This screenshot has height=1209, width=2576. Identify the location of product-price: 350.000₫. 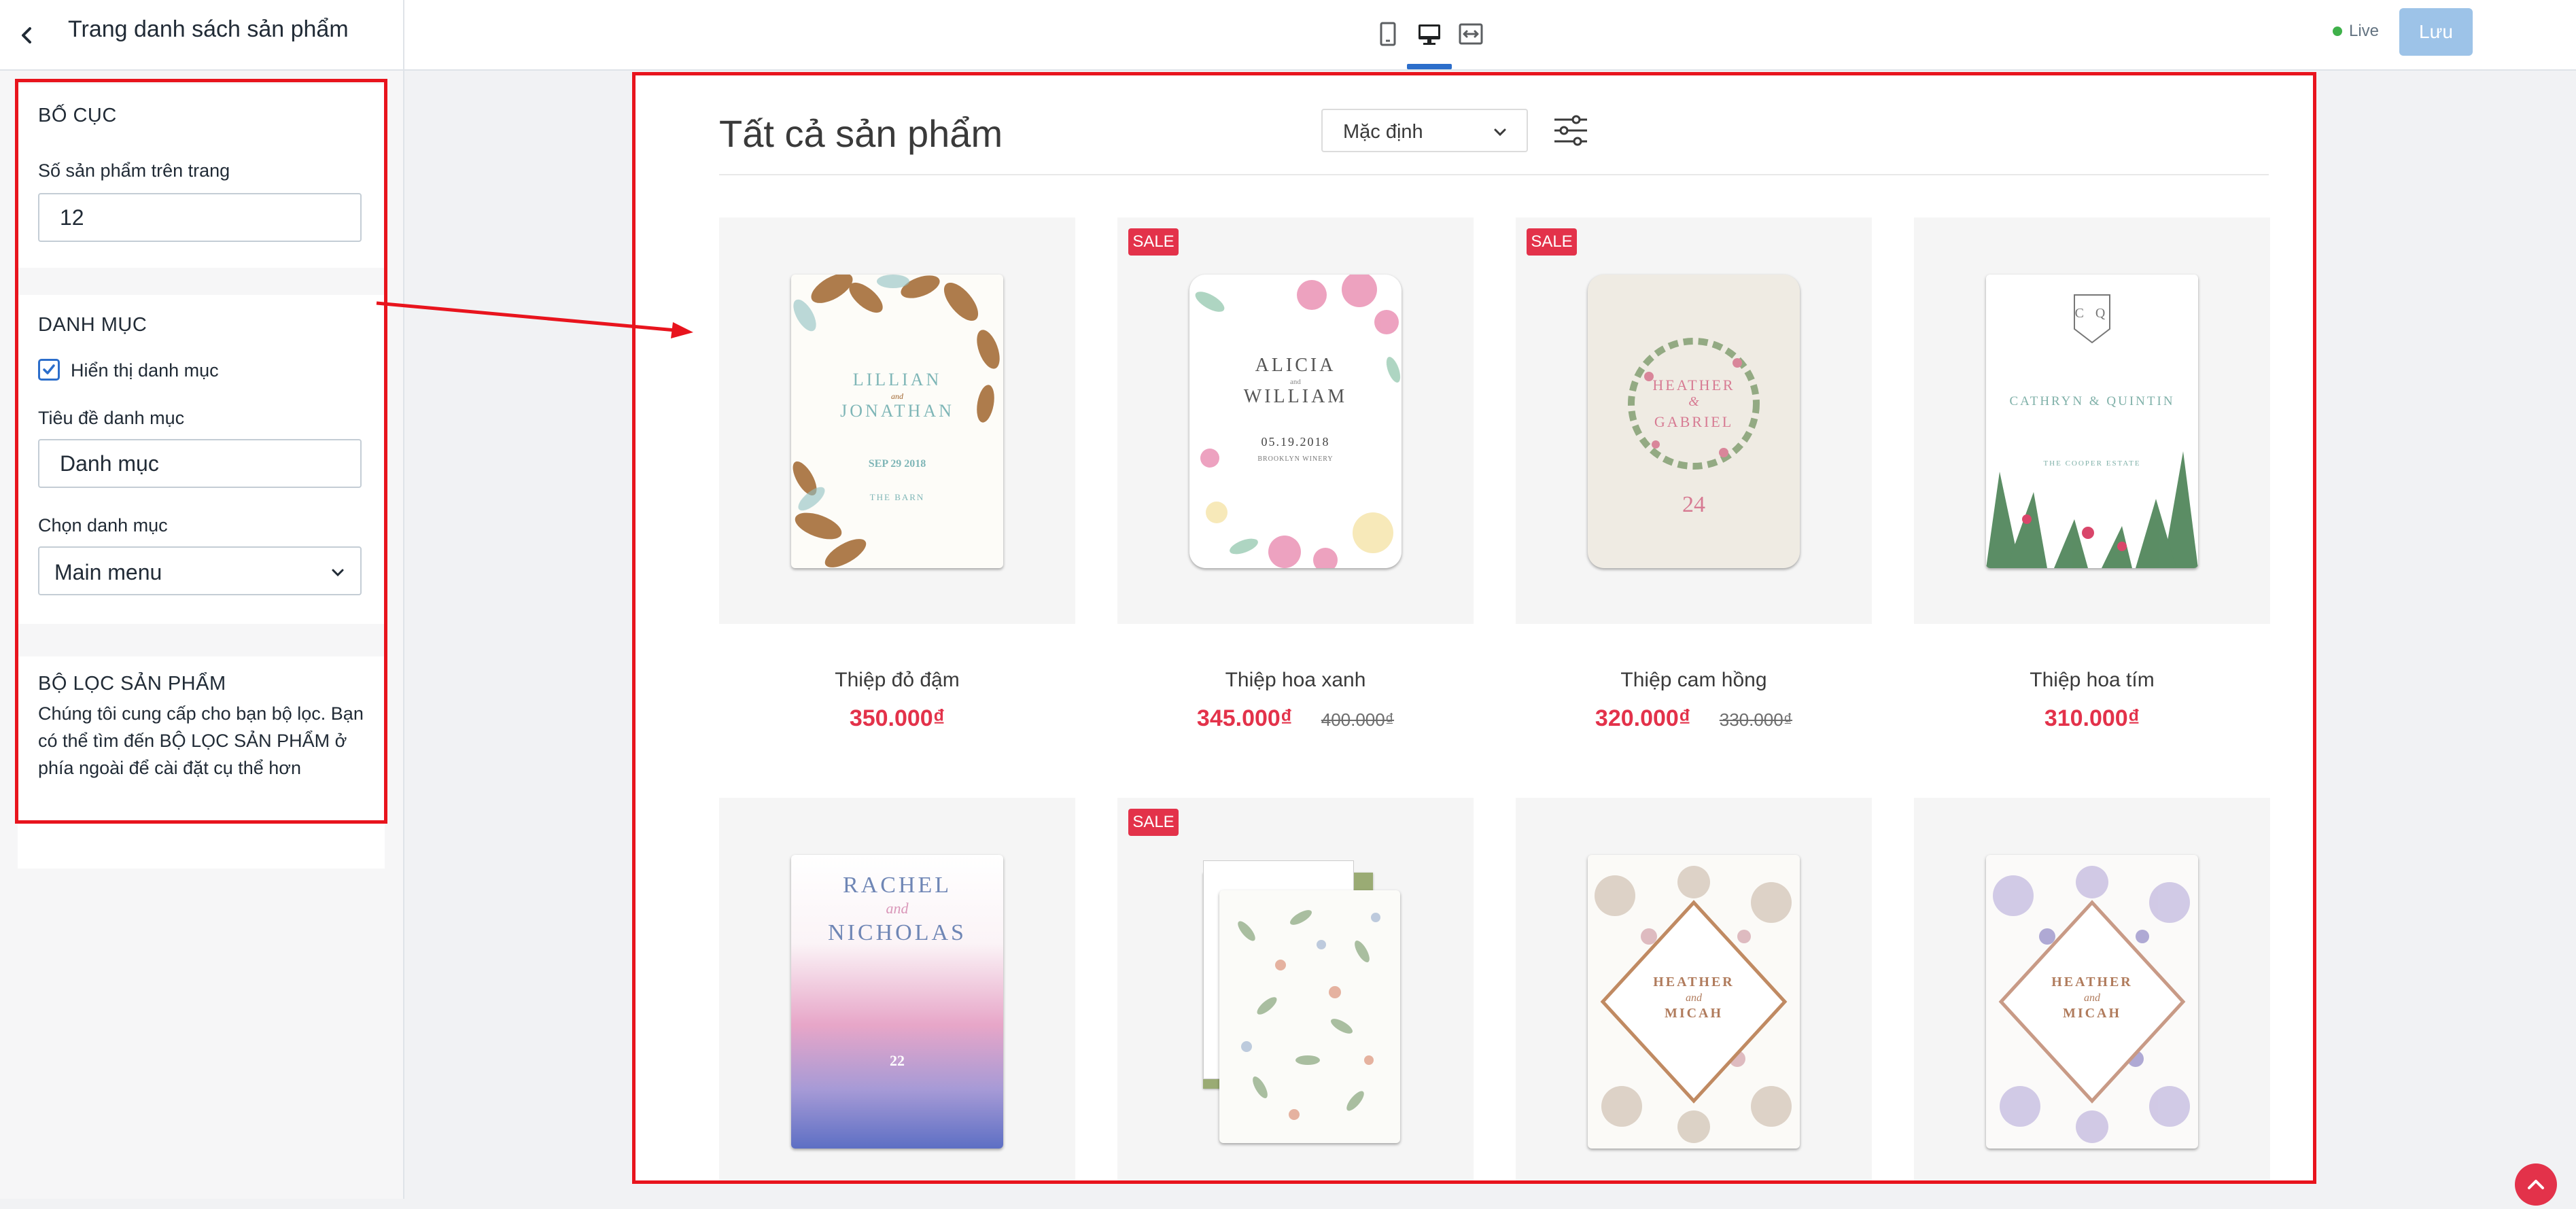
(897, 718).